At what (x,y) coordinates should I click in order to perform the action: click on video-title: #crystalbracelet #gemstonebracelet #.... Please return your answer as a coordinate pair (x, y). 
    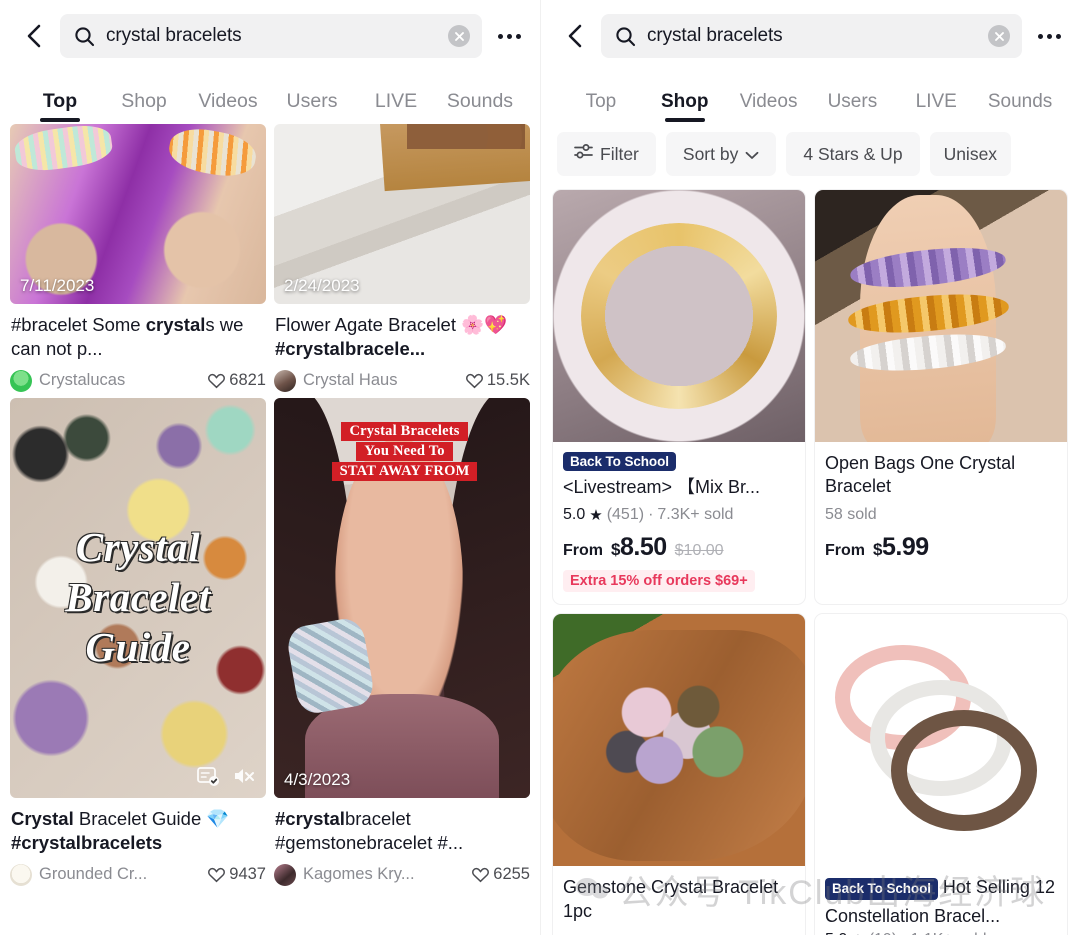
    Looking at the image, I should click on (402, 831).